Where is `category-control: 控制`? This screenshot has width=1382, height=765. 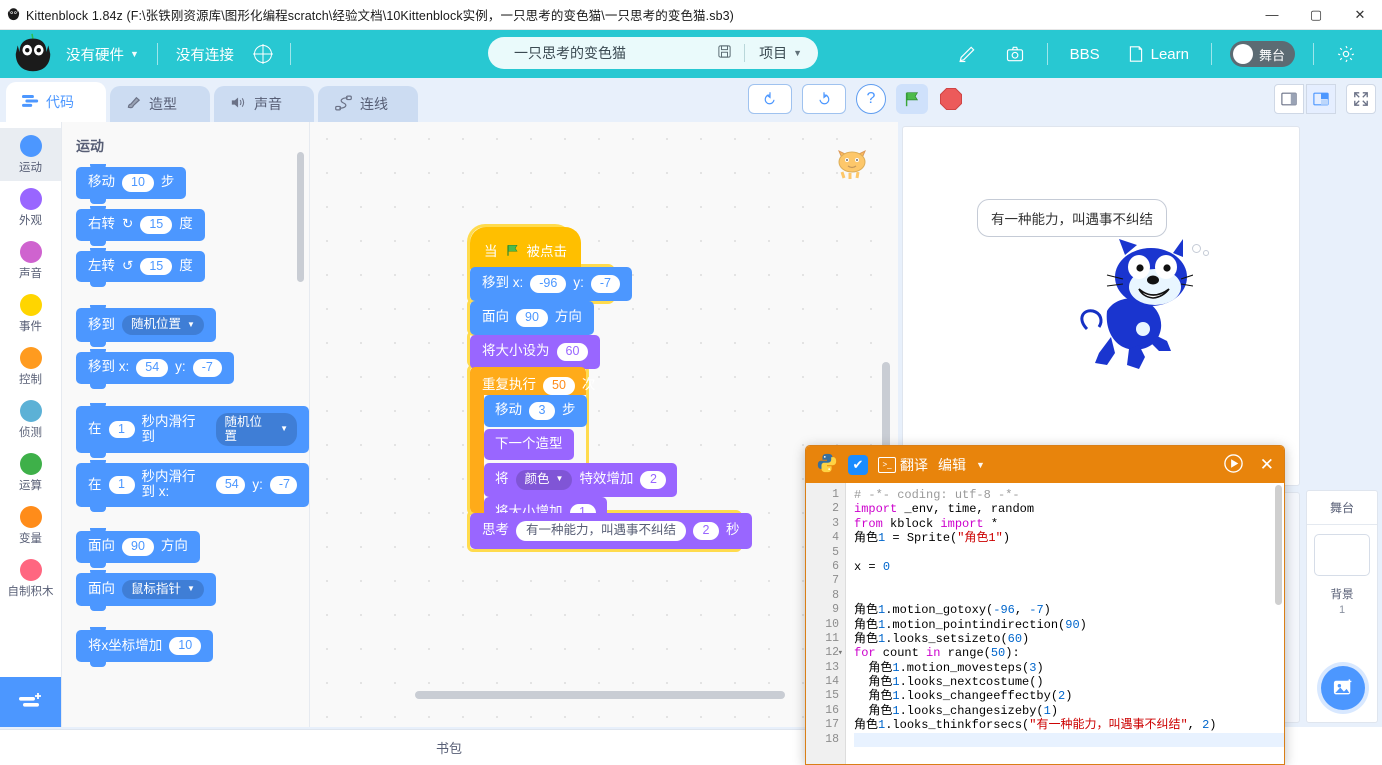
category-control: 控制 is located at coordinates (30, 366).